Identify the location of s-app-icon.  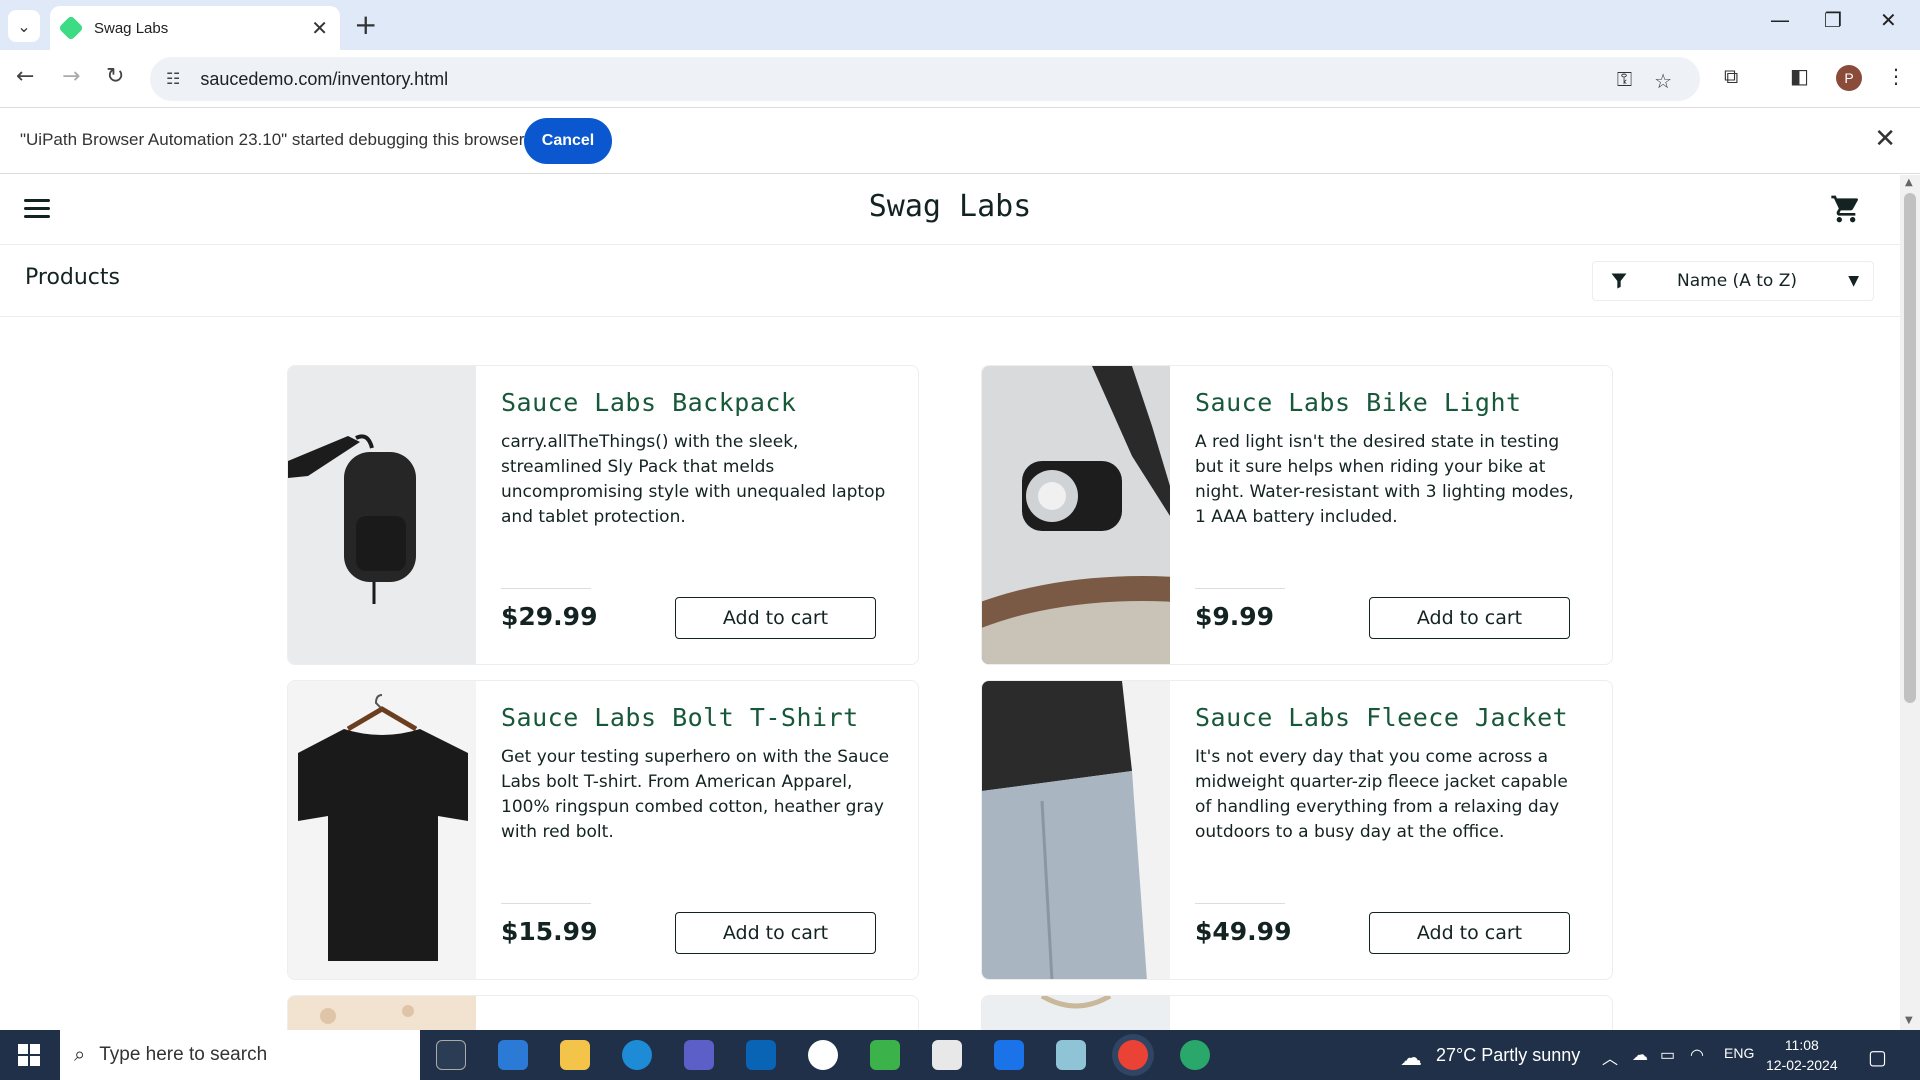
(1009, 1055).